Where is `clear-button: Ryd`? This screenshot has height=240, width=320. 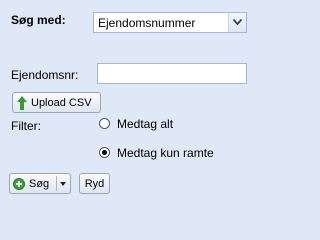 clear-button: Ryd is located at coordinates (94, 183).